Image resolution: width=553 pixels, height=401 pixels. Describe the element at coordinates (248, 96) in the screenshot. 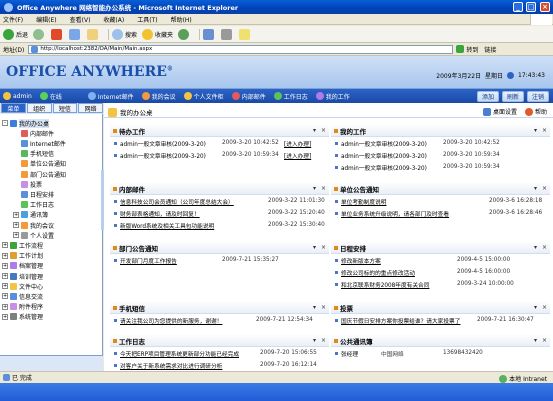

I see `nav-internal-mail: 内部邮件` at that location.